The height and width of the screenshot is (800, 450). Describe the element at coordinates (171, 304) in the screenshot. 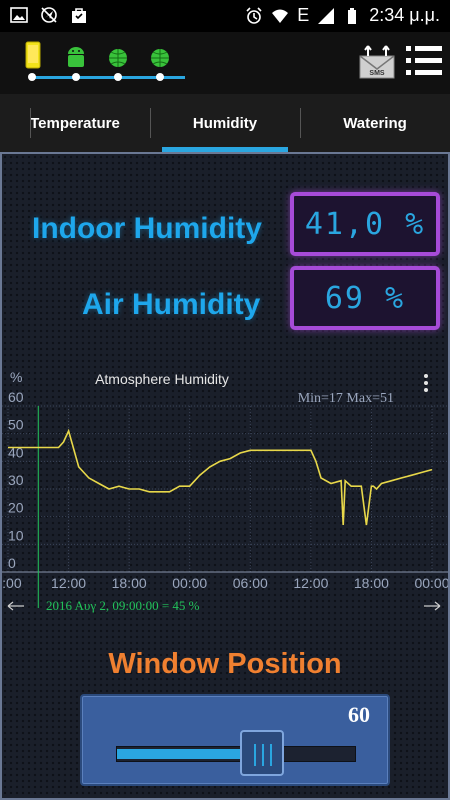

I see `air-humidity-label: Air Humidity` at that location.